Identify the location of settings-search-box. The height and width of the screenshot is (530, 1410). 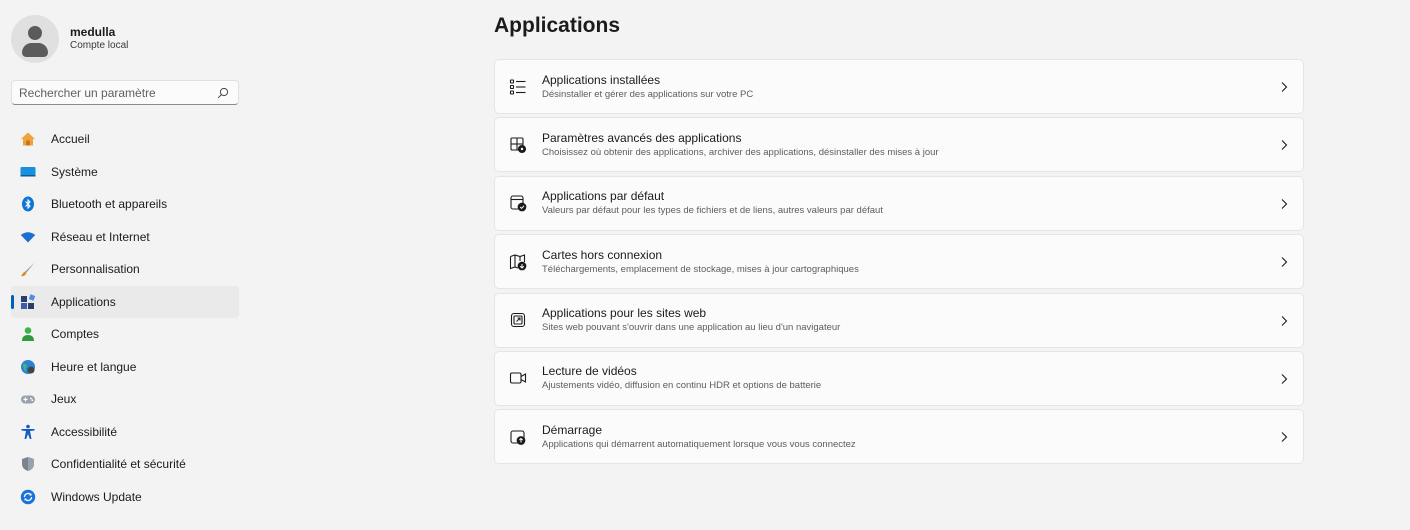
(125, 92).